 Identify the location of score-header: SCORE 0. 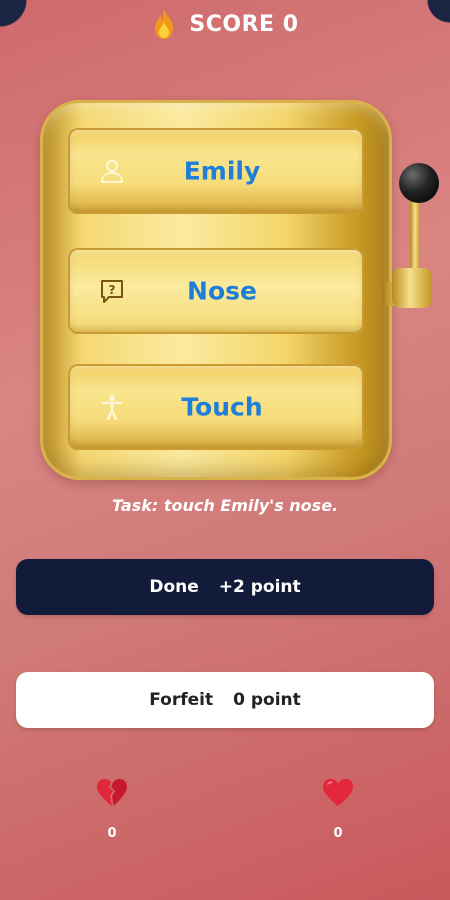
(225, 24).